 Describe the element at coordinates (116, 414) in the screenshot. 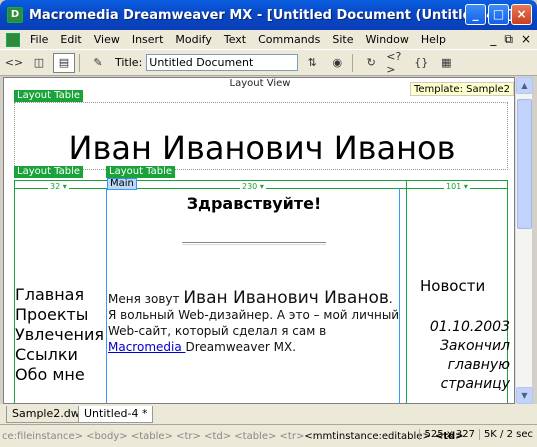

I see `tab-untitled-4: Untitled-4 *` at that location.